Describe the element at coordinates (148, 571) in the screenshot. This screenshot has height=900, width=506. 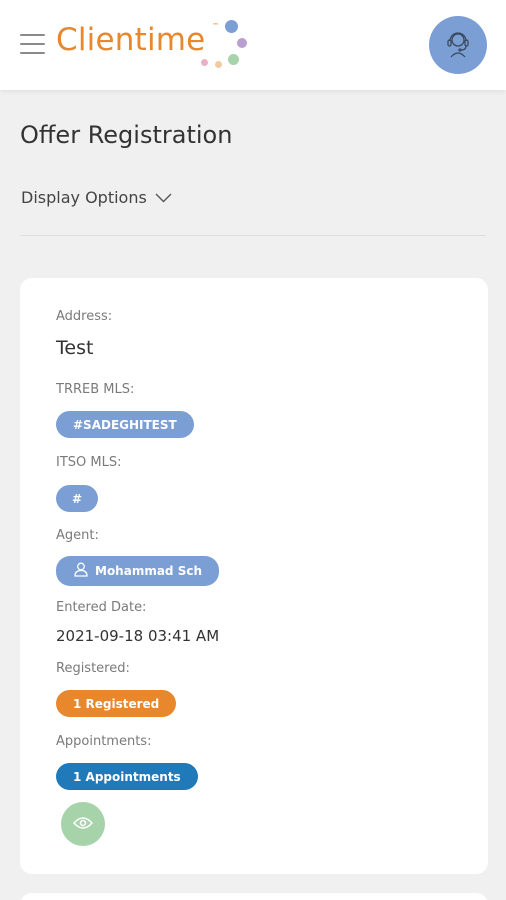
I see `agent-value: Mohammad Sch` at that location.